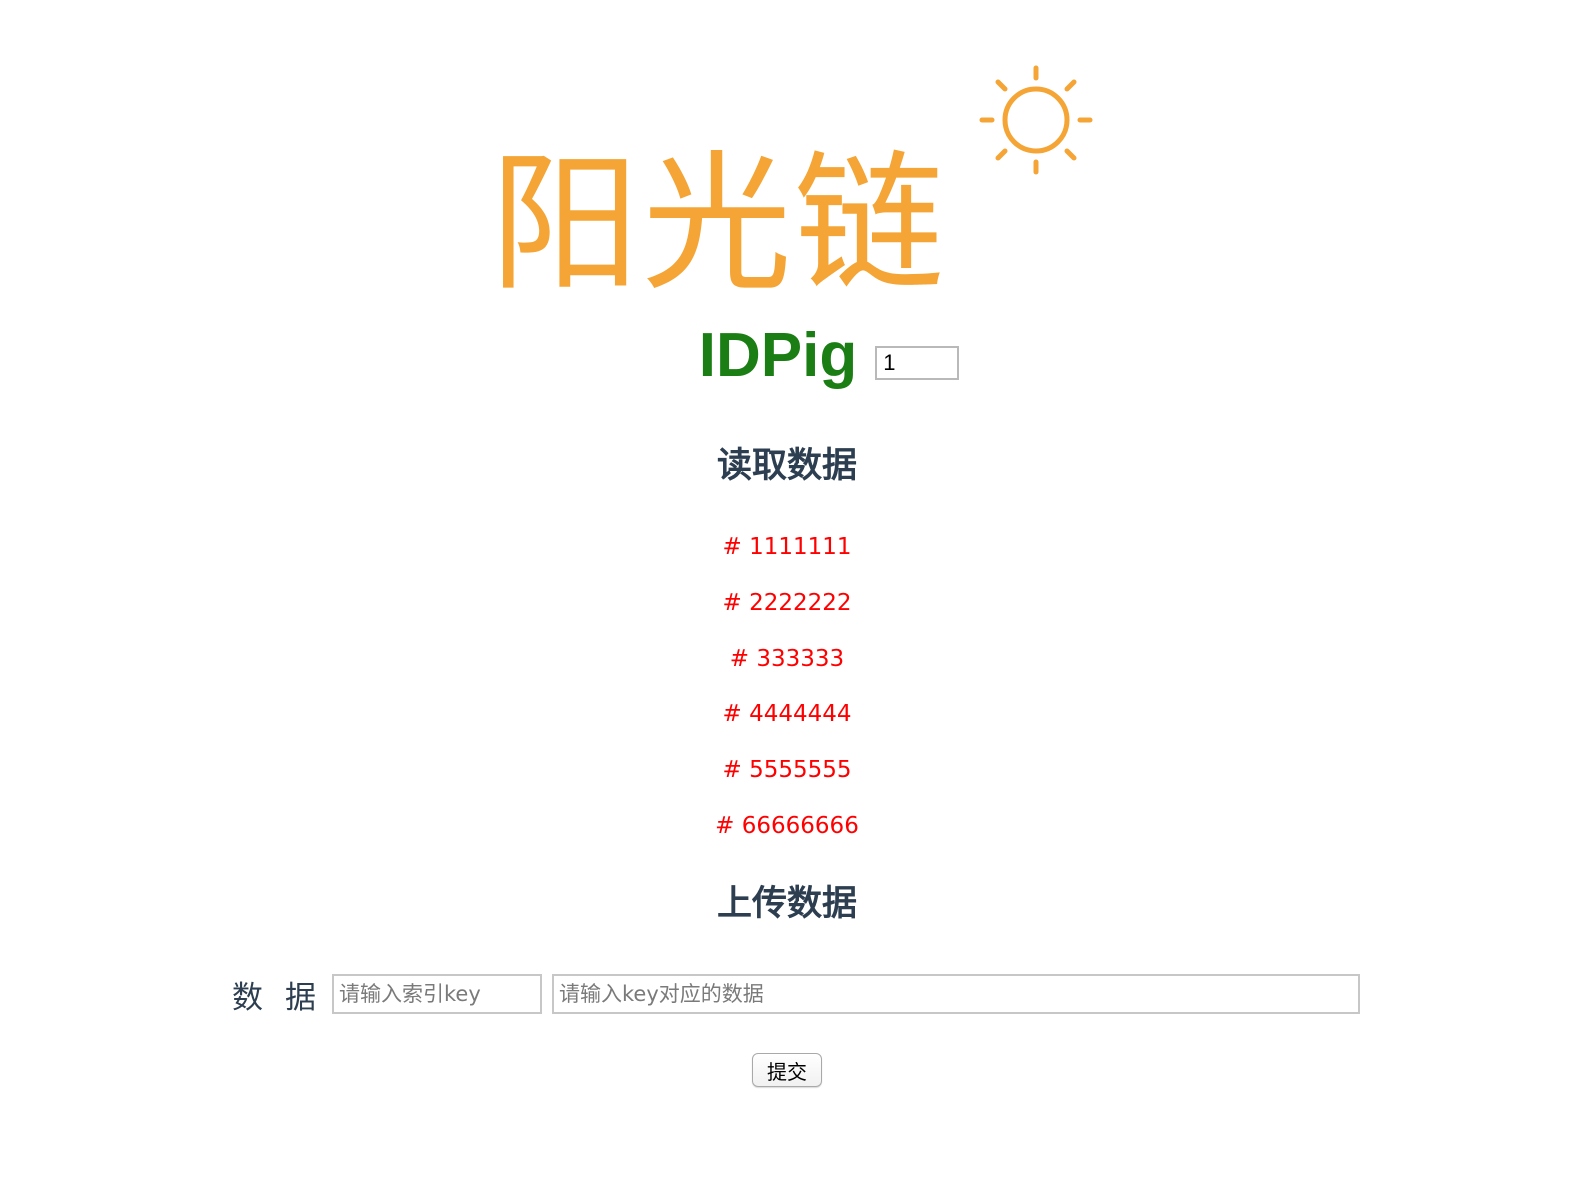 This screenshot has height=1182, width=1574. What do you see at coordinates (787, 825) in the screenshot?
I see `list-item: # 66666666` at bounding box center [787, 825].